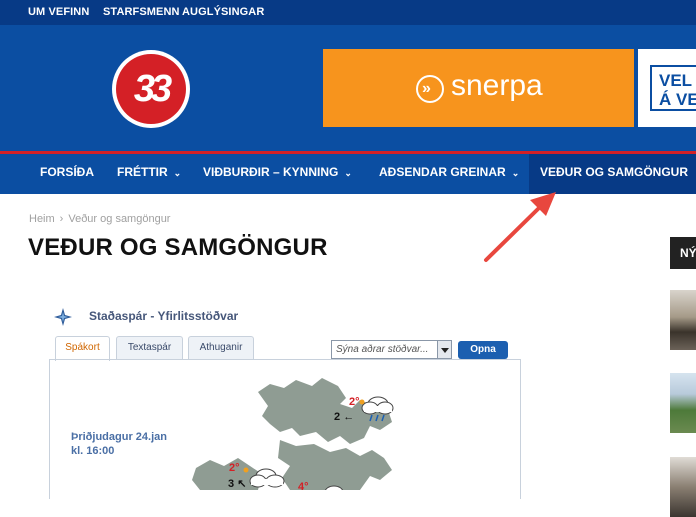 The image size is (696, 517). What do you see at coordinates (242, 484) in the screenshot?
I see `wind-arrow-icon: ↖` at bounding box center [242, 484].